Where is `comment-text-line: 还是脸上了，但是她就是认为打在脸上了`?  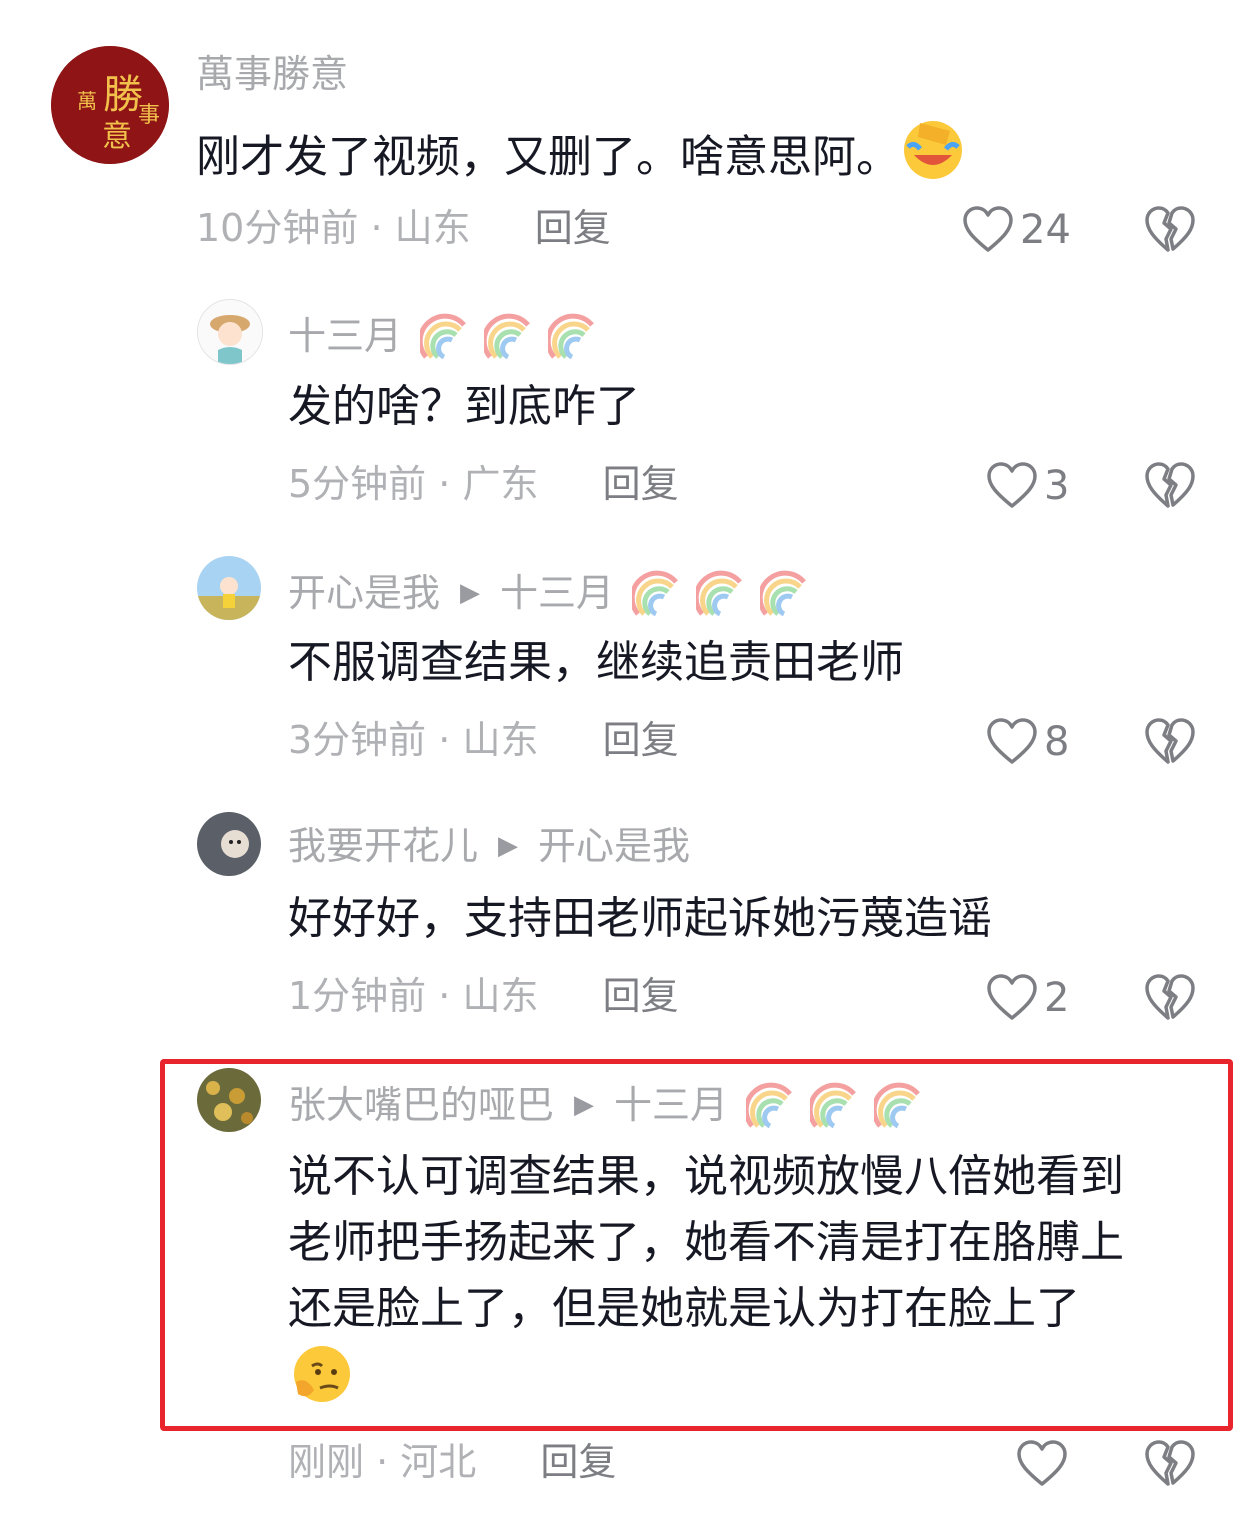 comment-text-line: 还是脸上了，但是她就是认为打在脸上了 is located at coordinates (684, 1308).